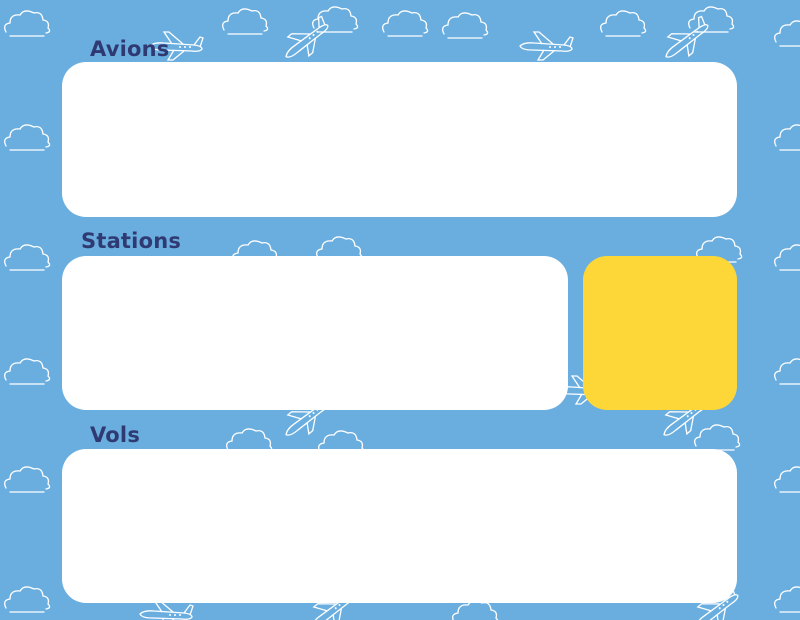 Image resolution: width=800 pixels, height=620 pixels. I want to click on section-title-vols: Vols, so click(115, 435).